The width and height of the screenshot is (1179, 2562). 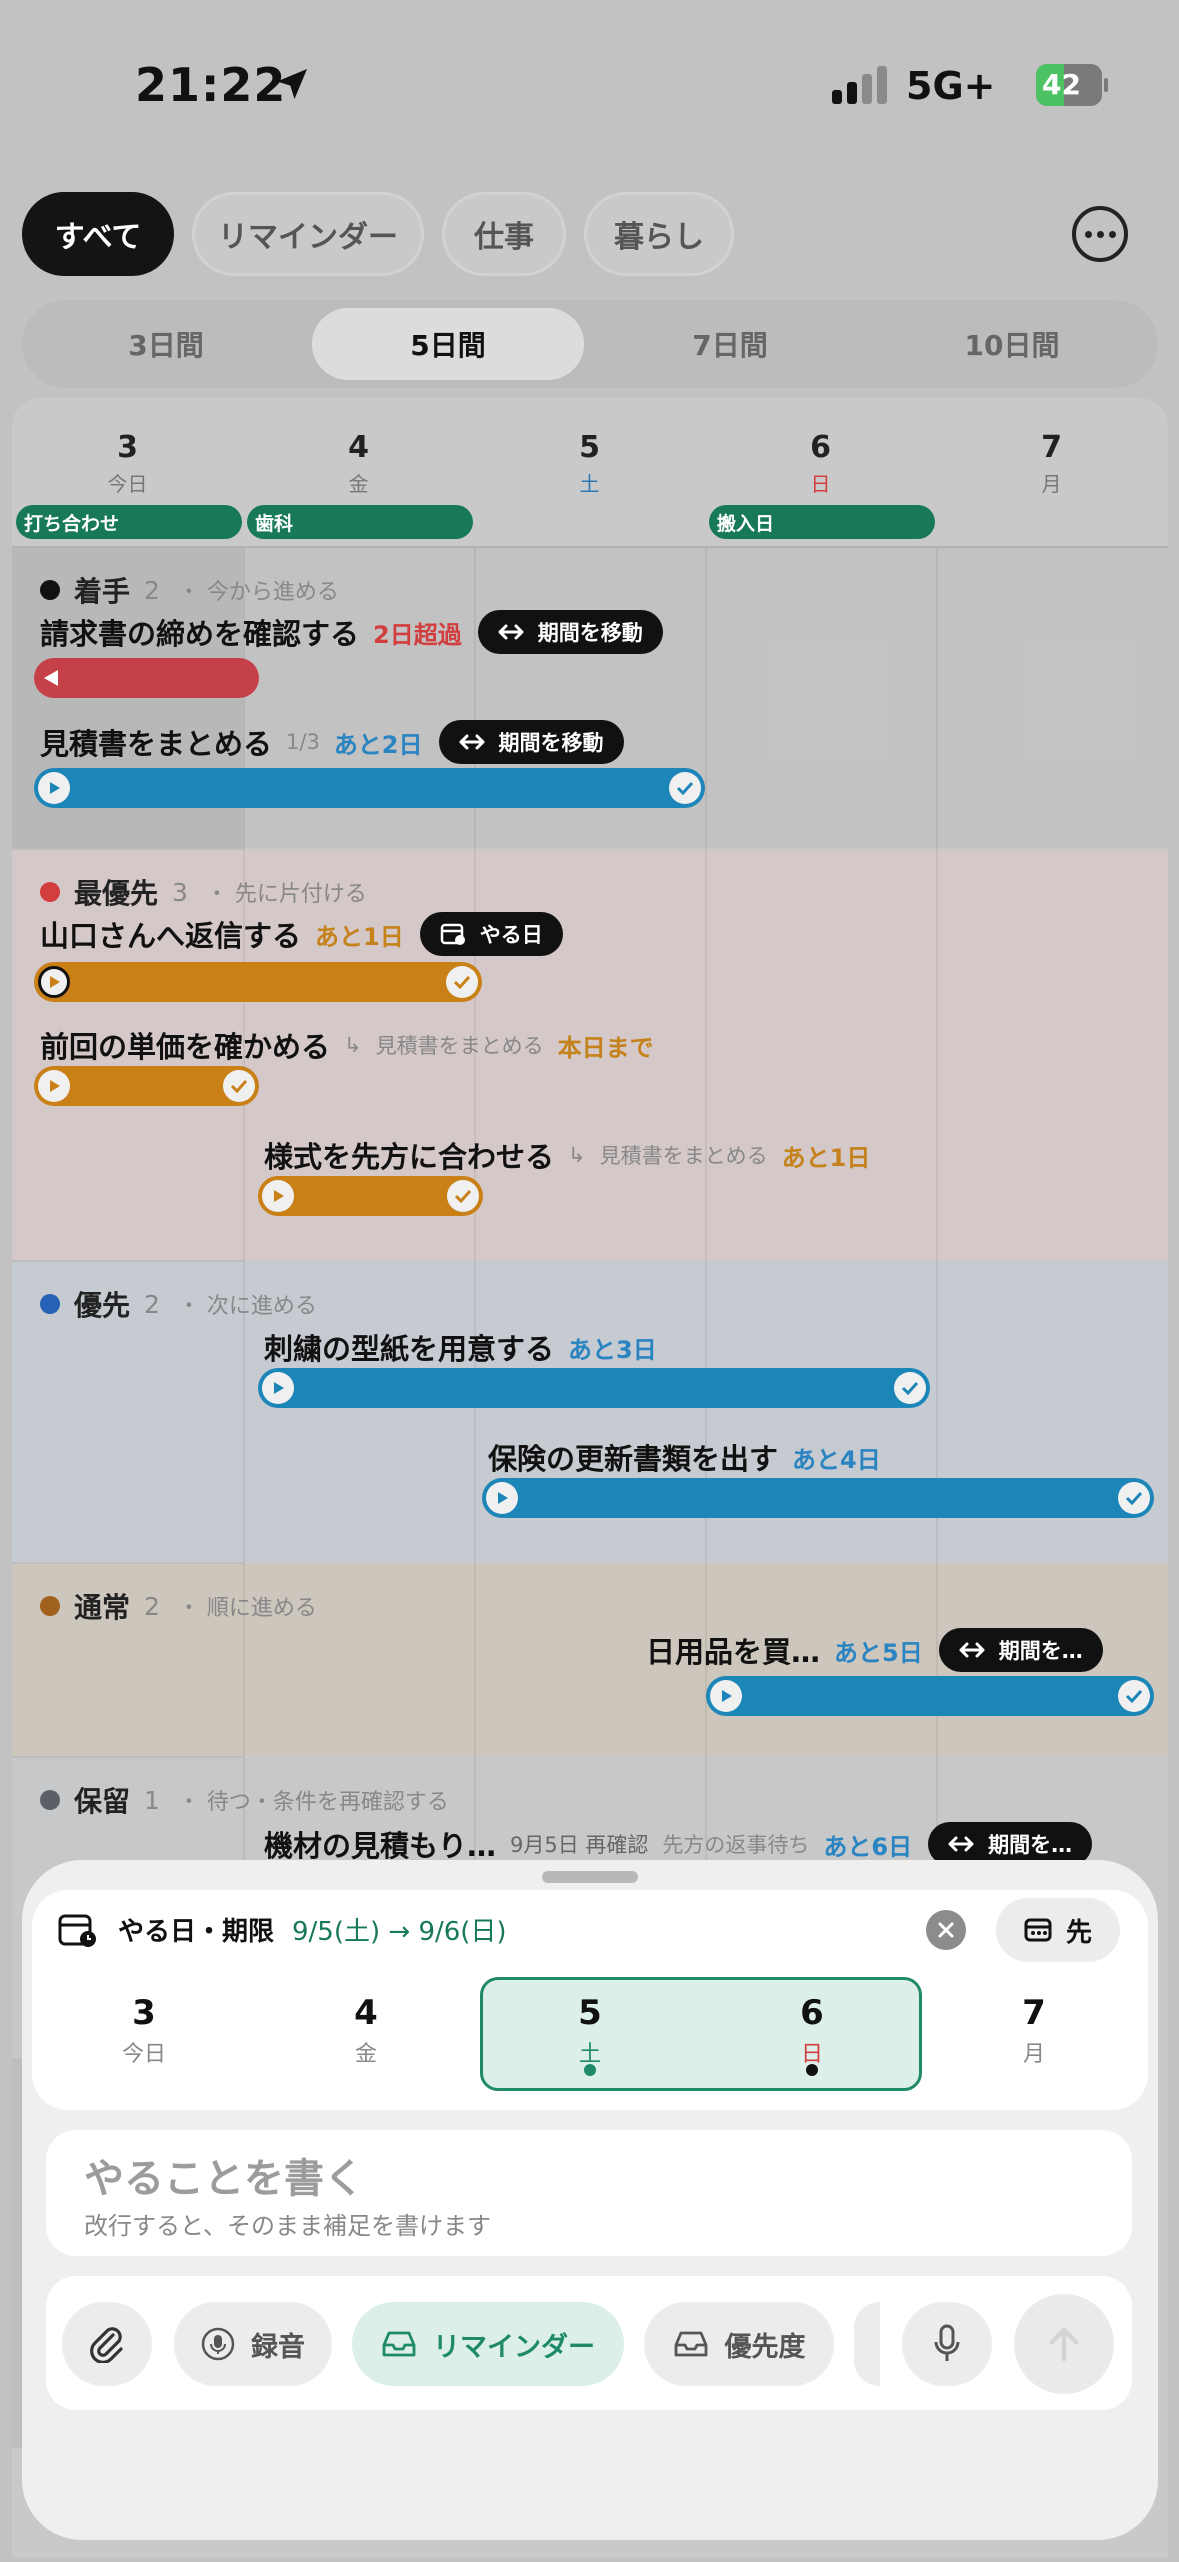 I want to click on section-count: 1, so click(x=152, y=1800).